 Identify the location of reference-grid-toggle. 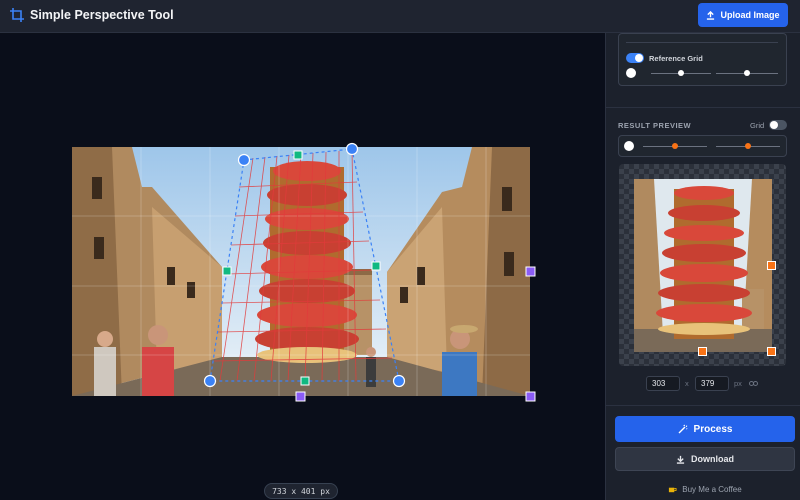
(635, 58).